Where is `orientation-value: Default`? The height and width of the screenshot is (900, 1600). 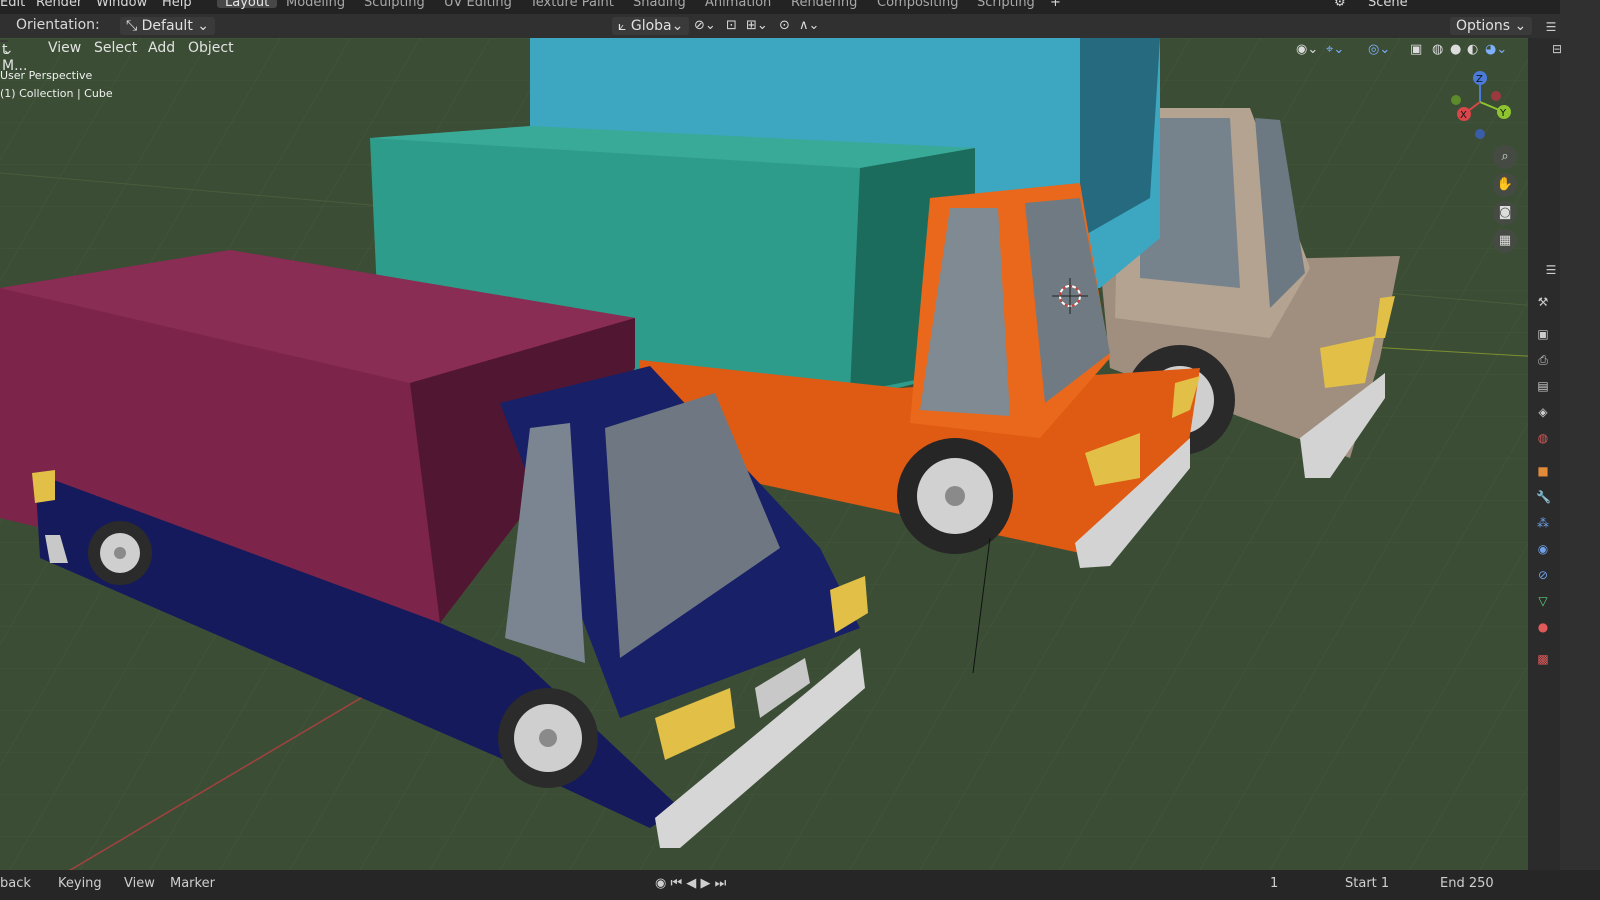 orientation-value: Default is located at coordinates (167, 26).